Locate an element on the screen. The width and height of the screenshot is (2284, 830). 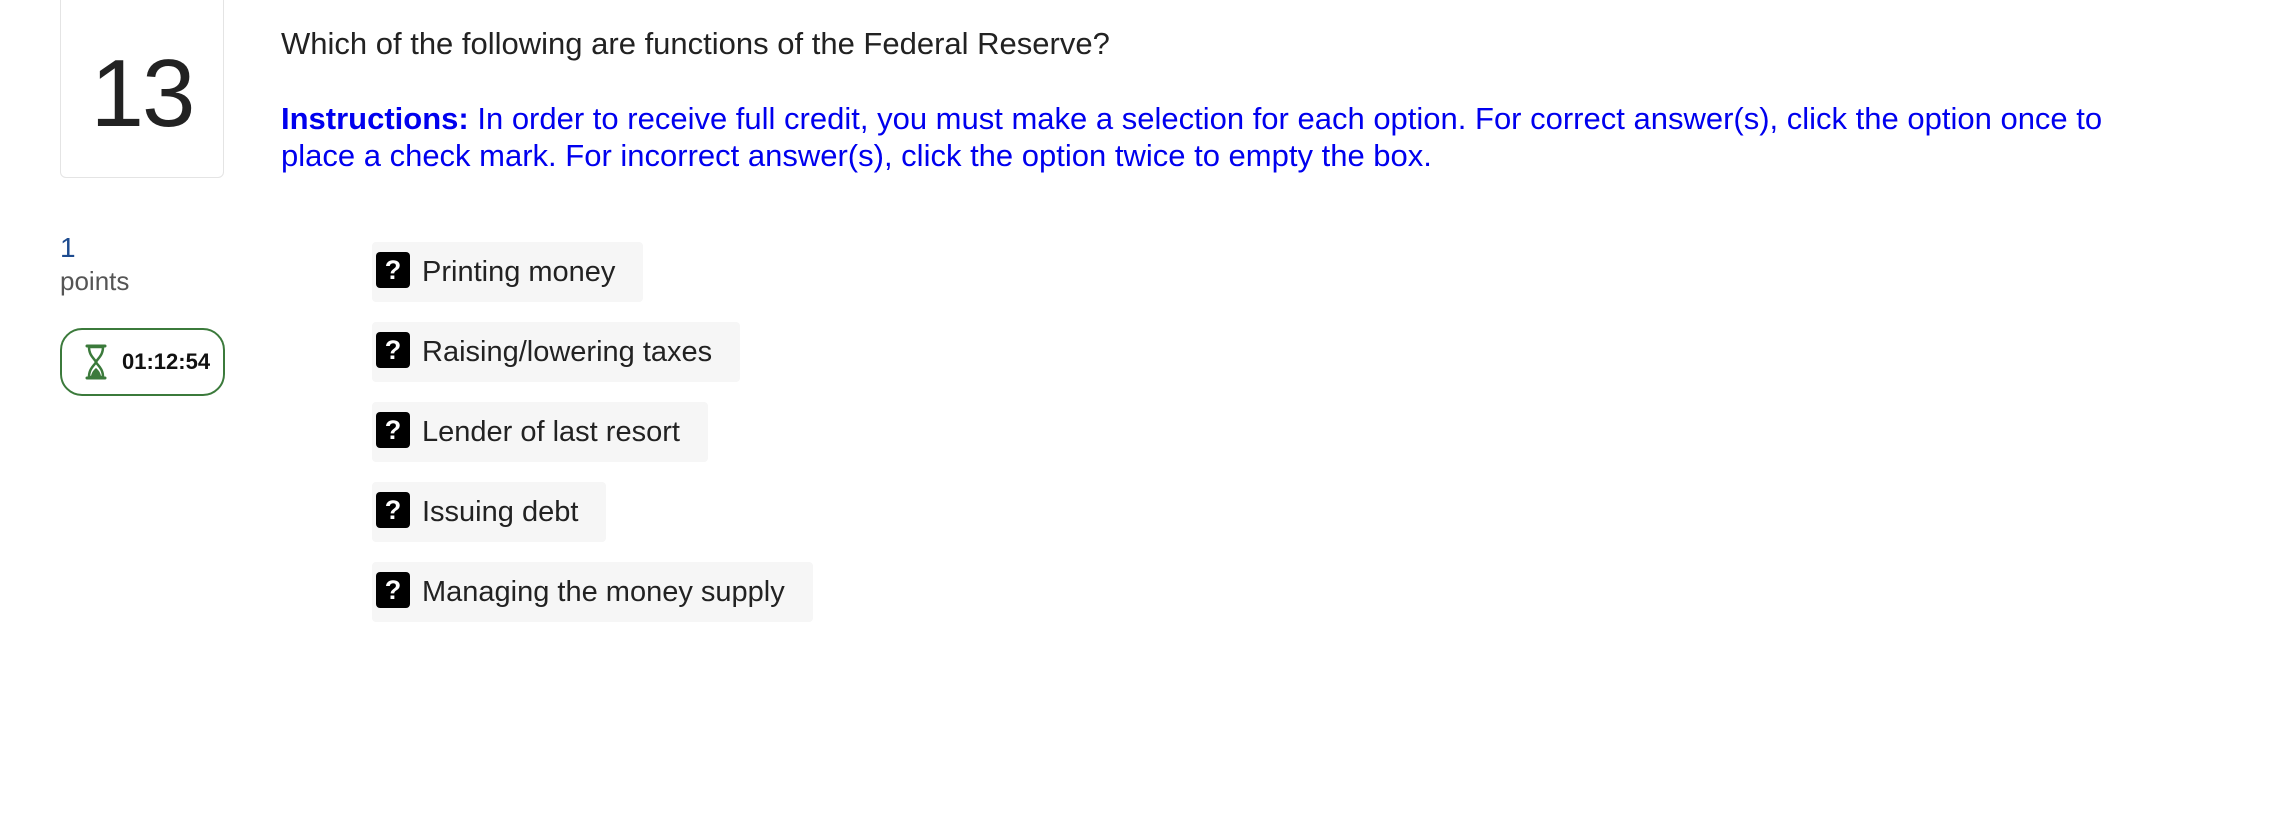
option-label: Lender of last resort is located at coordinates (551, 431).